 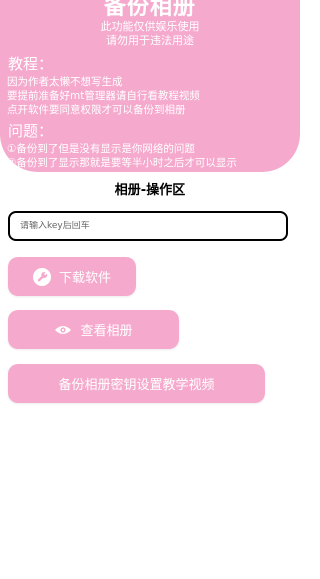 I want to click on tutorial-video-label: 备份相册密钥设置教学视频, so click(x=136, y=385).